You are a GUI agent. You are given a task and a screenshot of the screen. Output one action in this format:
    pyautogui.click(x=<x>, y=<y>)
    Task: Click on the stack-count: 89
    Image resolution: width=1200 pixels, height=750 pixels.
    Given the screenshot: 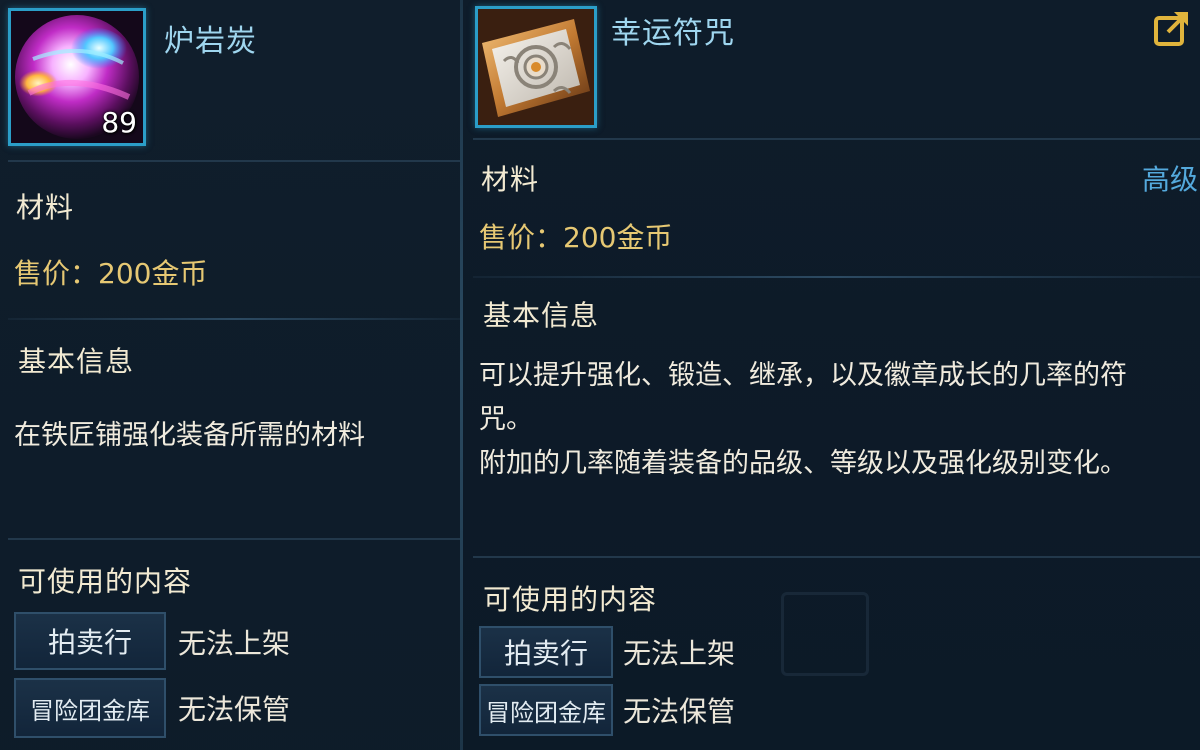 What is the action you would take?
    pyautogui.click(x=119, y=122)
    